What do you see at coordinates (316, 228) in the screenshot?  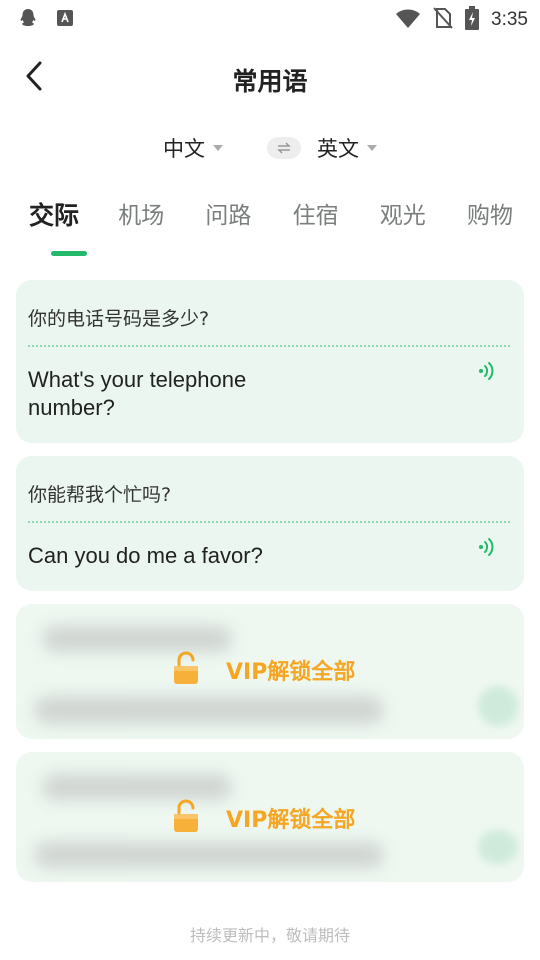 I see `tab-accommodation: 住宿` at bounding box center [316, 228].